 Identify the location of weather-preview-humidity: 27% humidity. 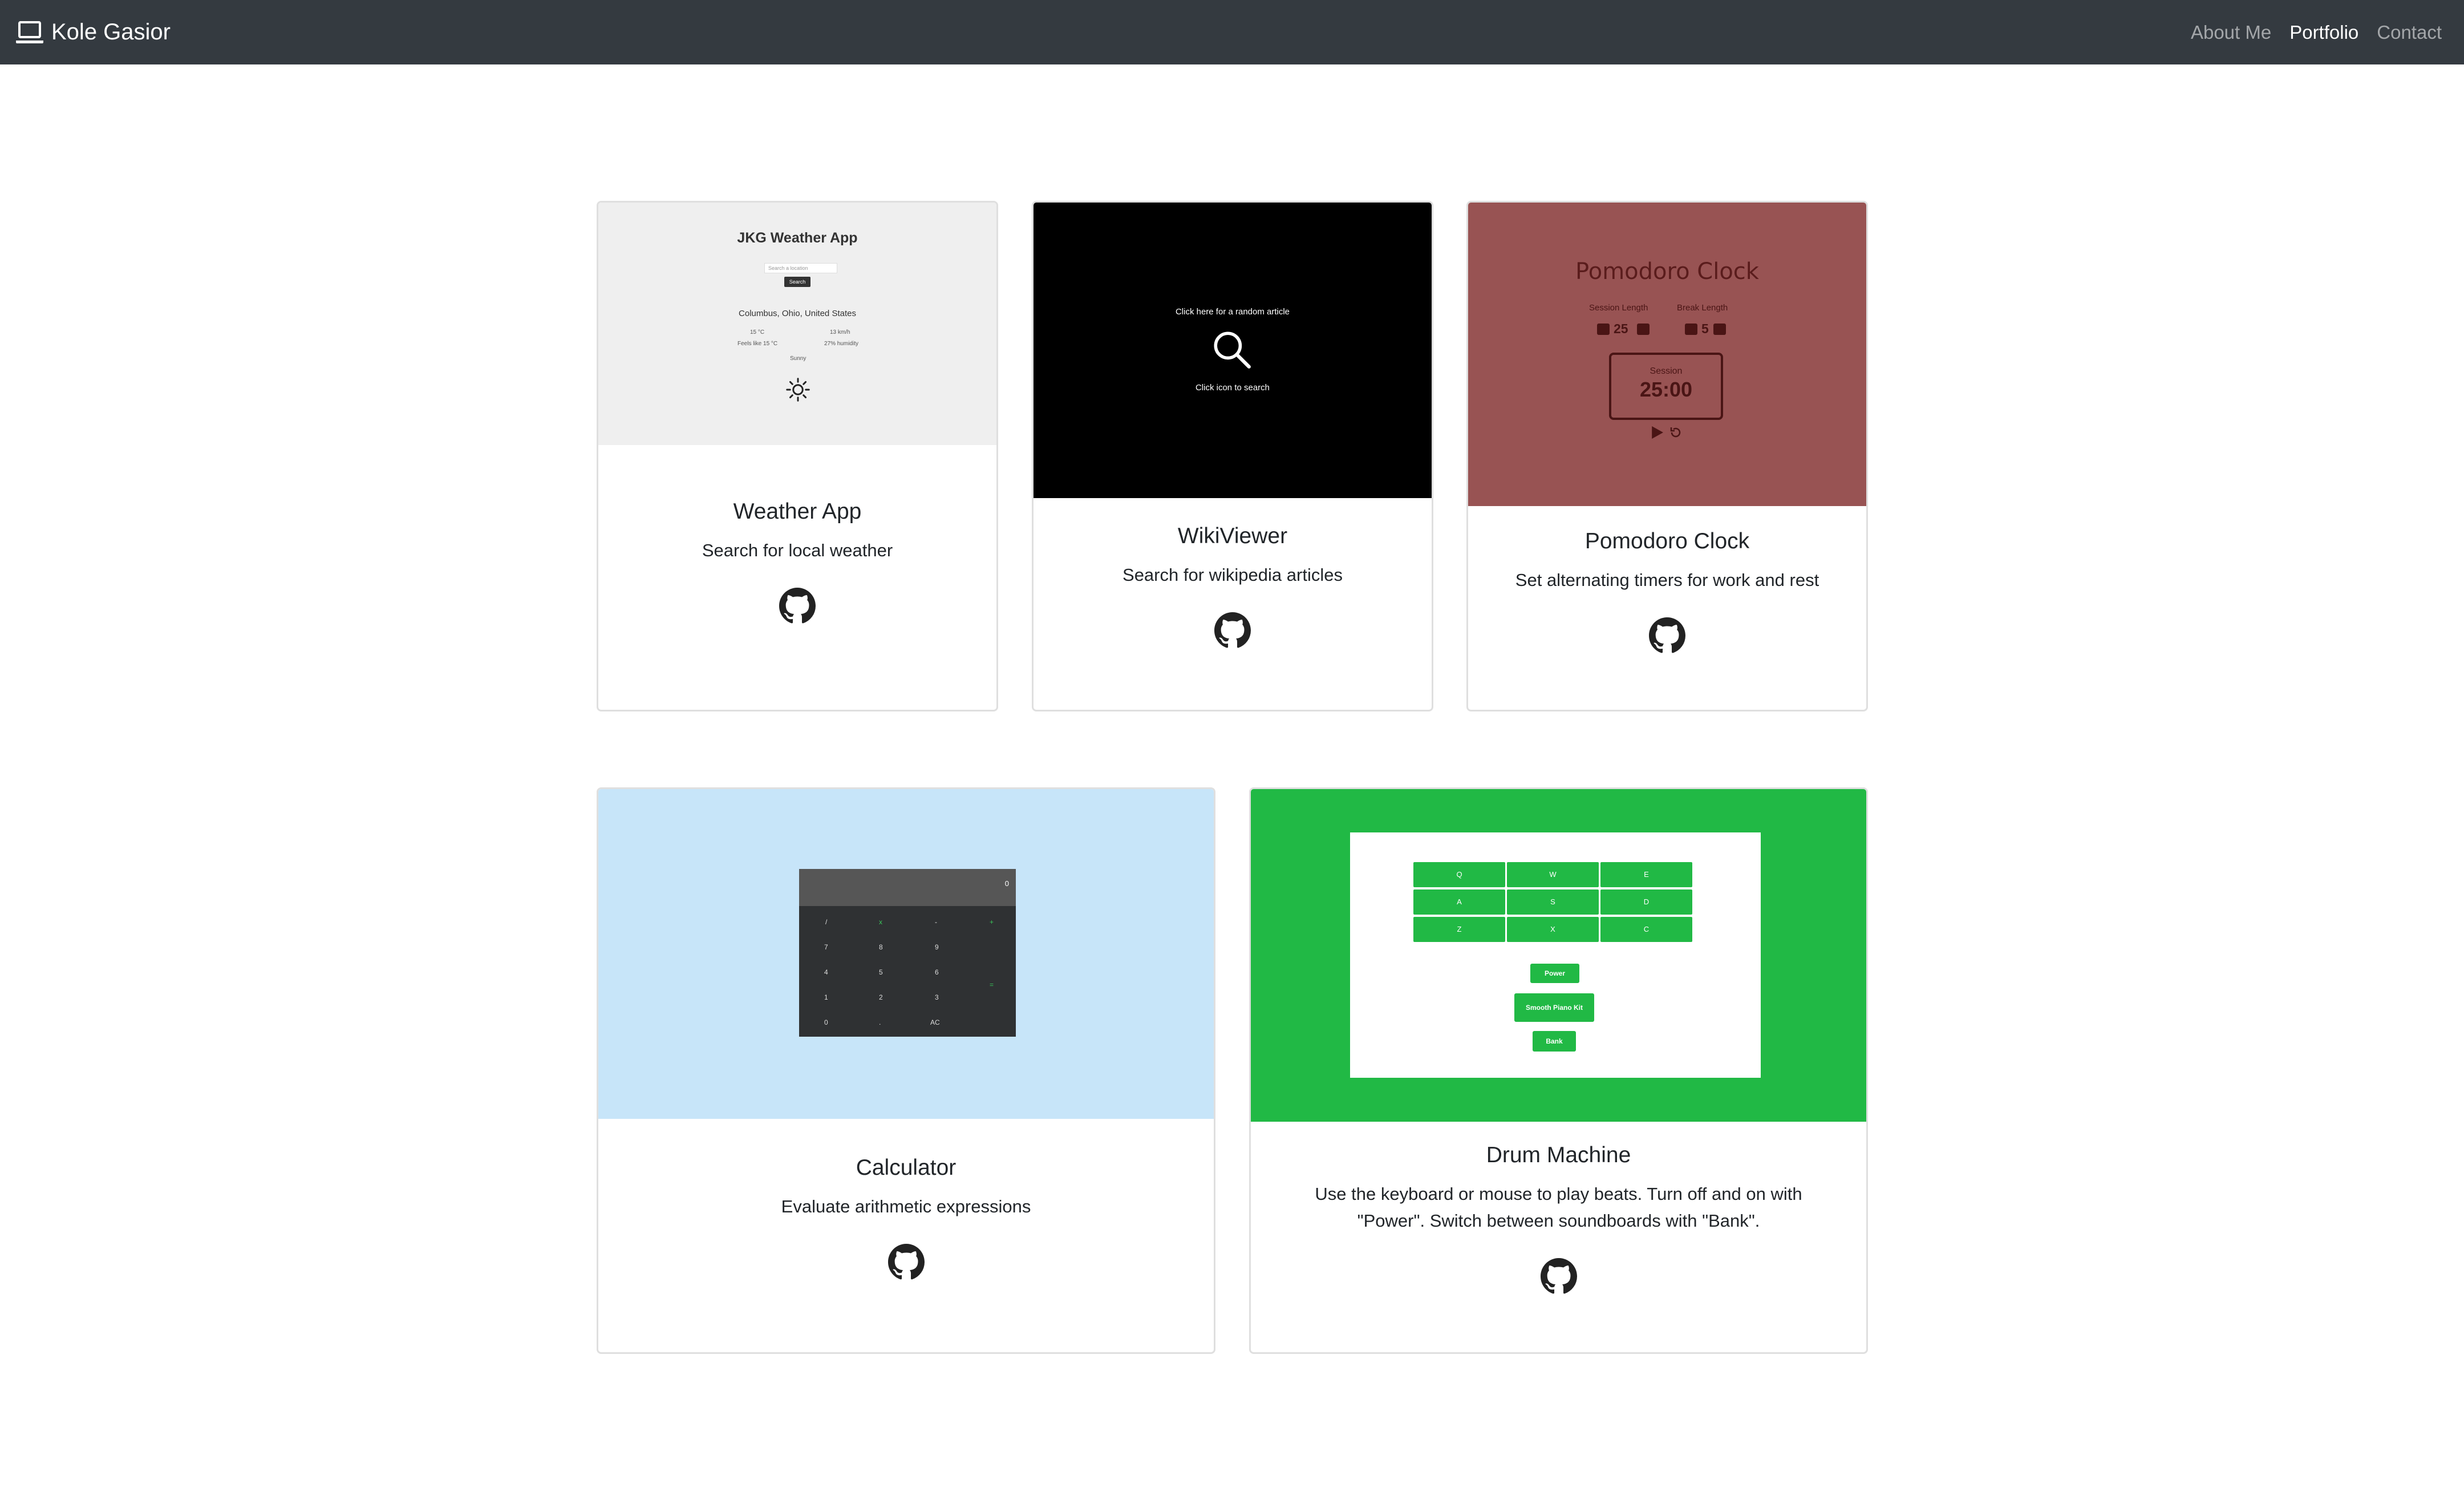
(842, 344).